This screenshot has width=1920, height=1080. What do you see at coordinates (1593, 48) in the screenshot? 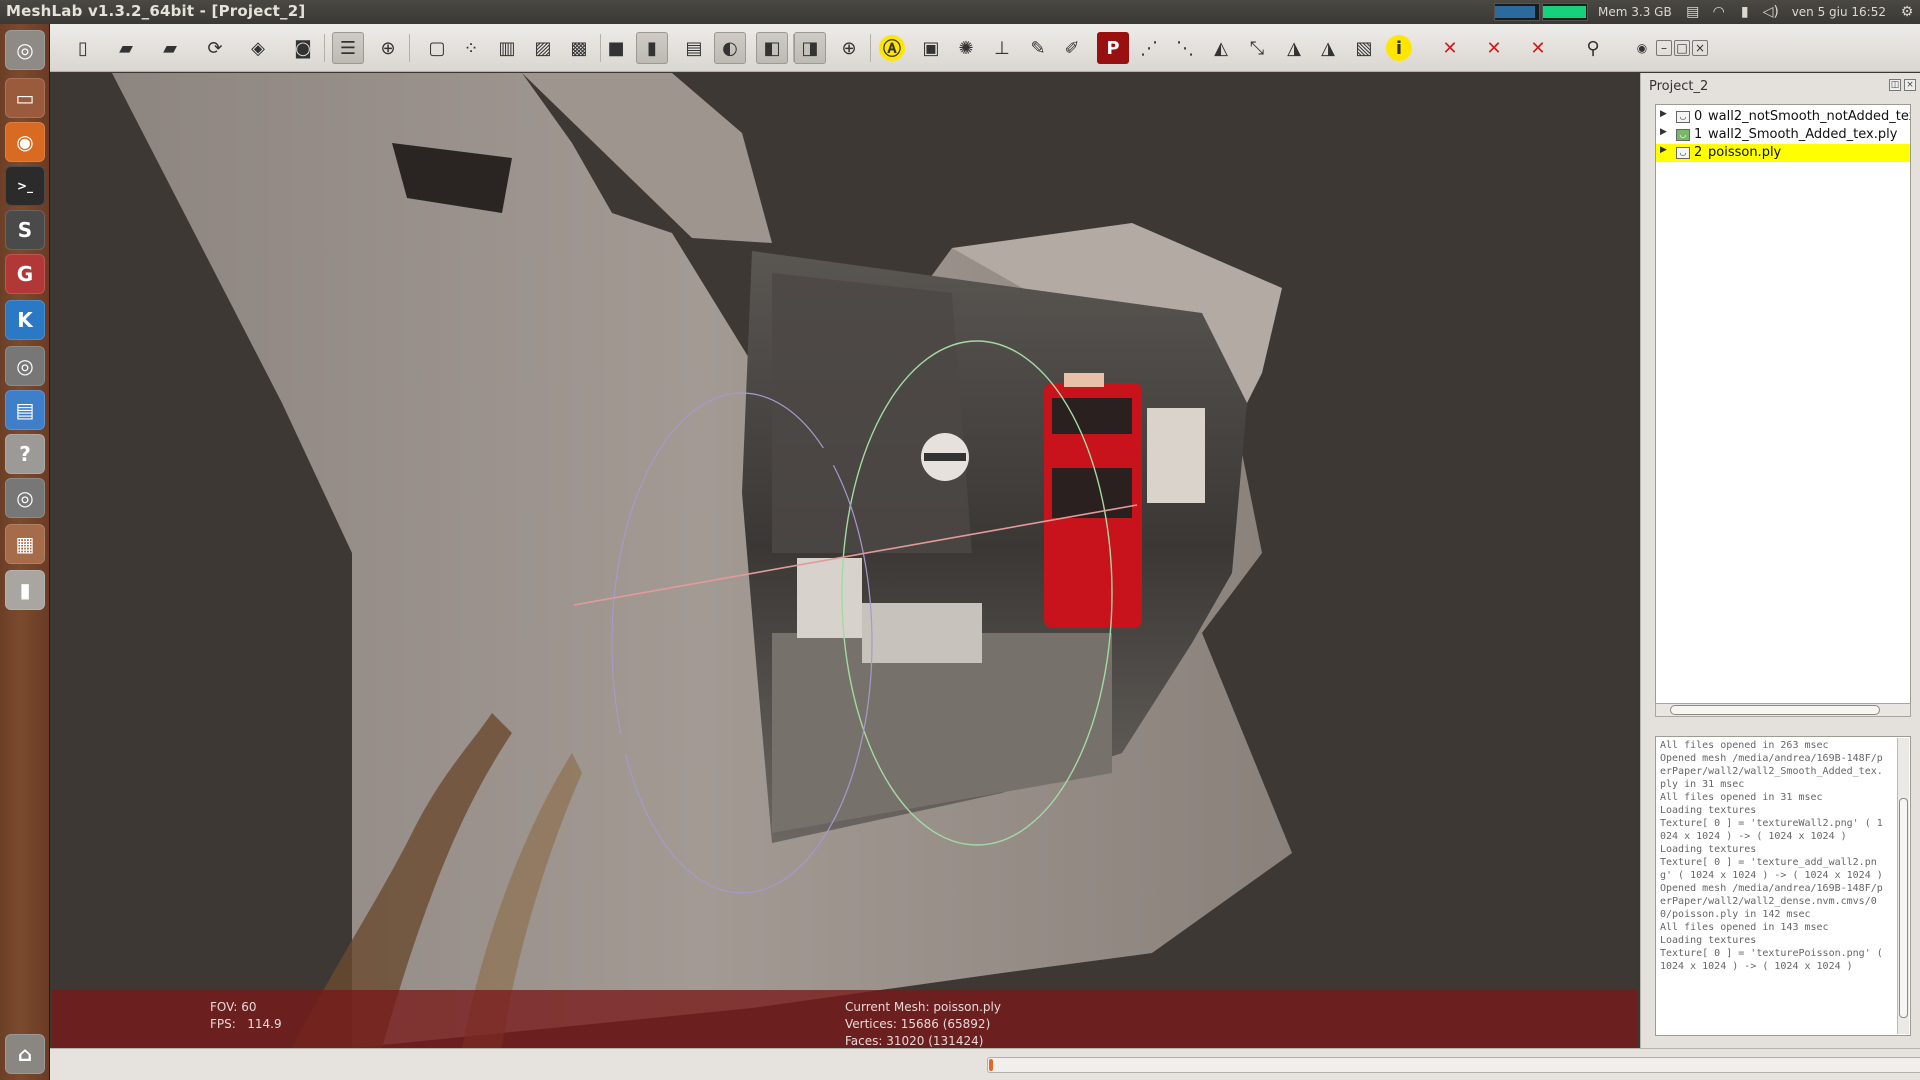
I see `search-icon: ⚲` at bounding box center [1593, 48].